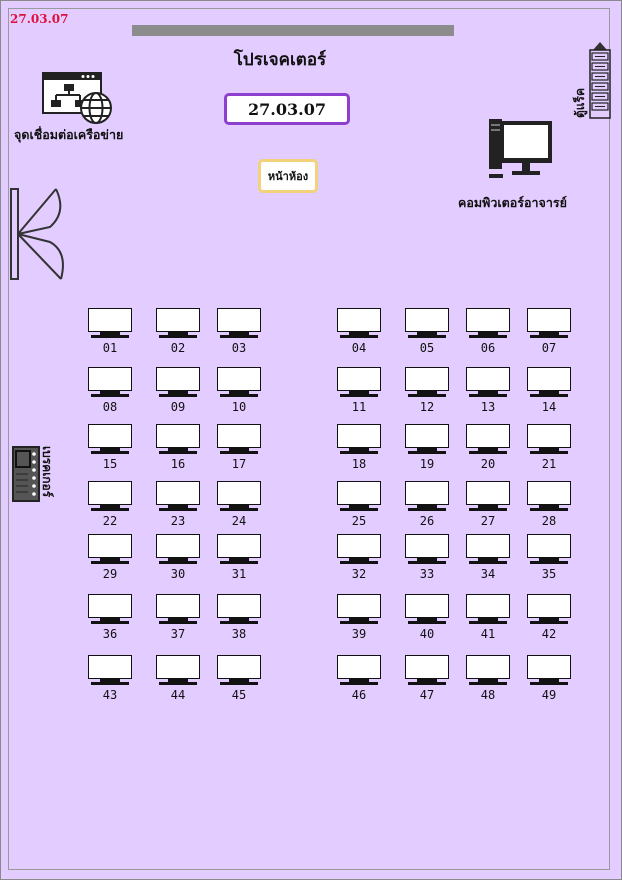 This screenshot has width=622, height=880. Describe the element at coordinates (239, 521) in the screenshot. I see `computer-number: 24` at that location.